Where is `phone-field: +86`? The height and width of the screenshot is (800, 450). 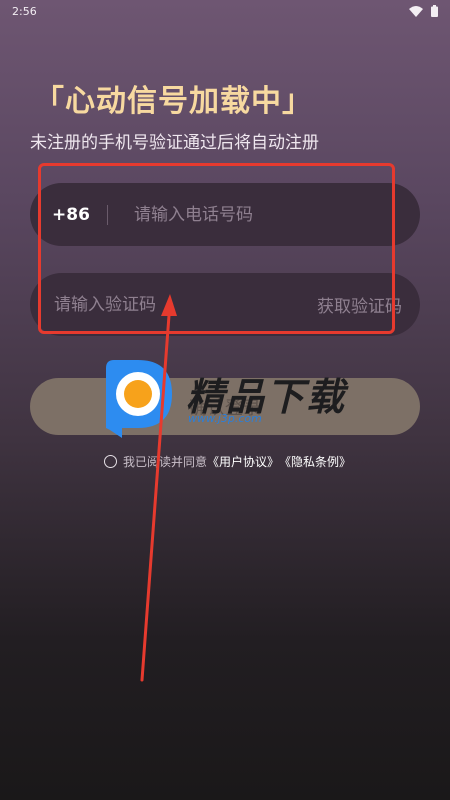 phone-field: +86 is located at coordinates (225, 214).